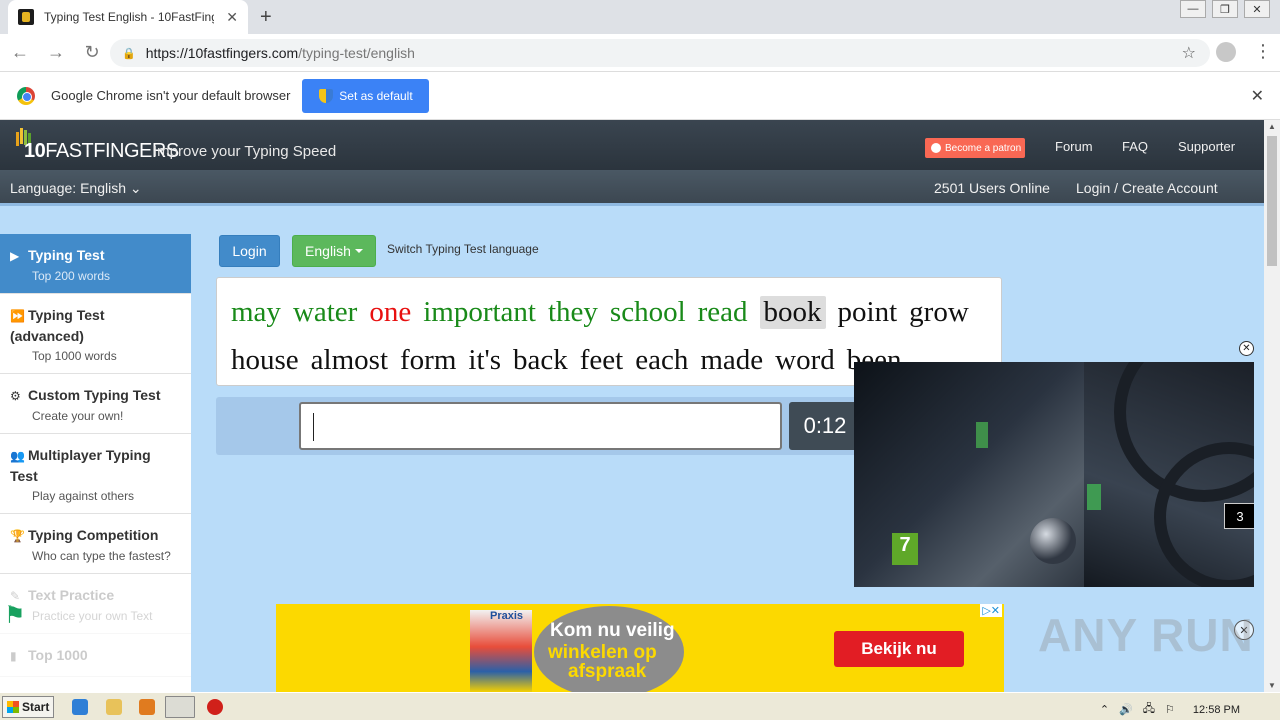 The height and width of the screenshot is (720, 1280). Describe the element at coordinates (1149, 709) in the screenshot. I see `network-icon: 🖧` at that location.